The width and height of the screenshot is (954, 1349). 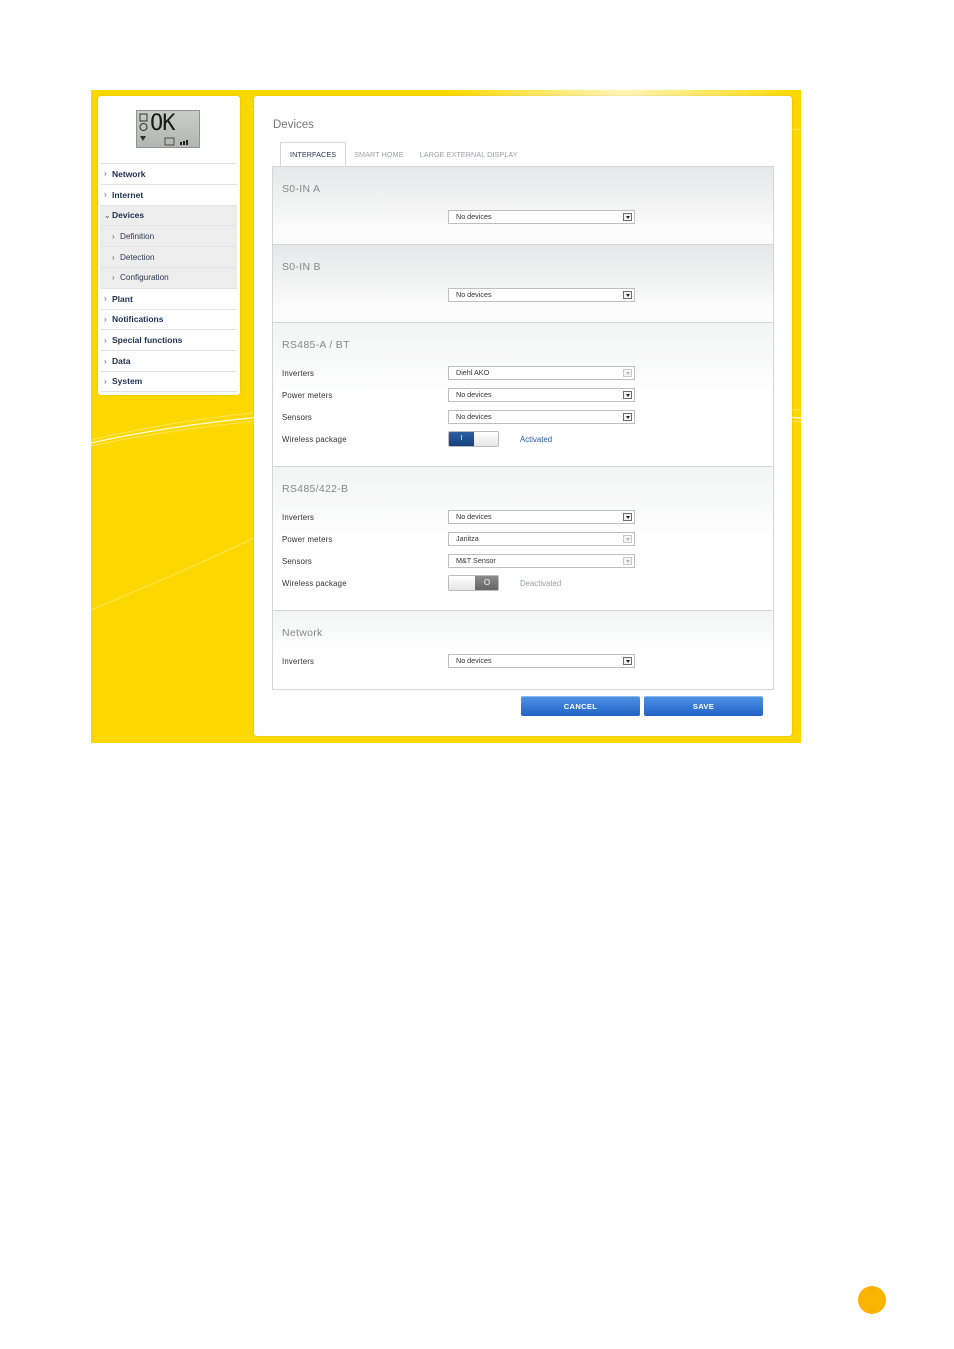 What do you see at coordinates (541, 395) in the screenshot?
I see `rs485a-power-meters-select: No devices` at bounding box center [541, 395].